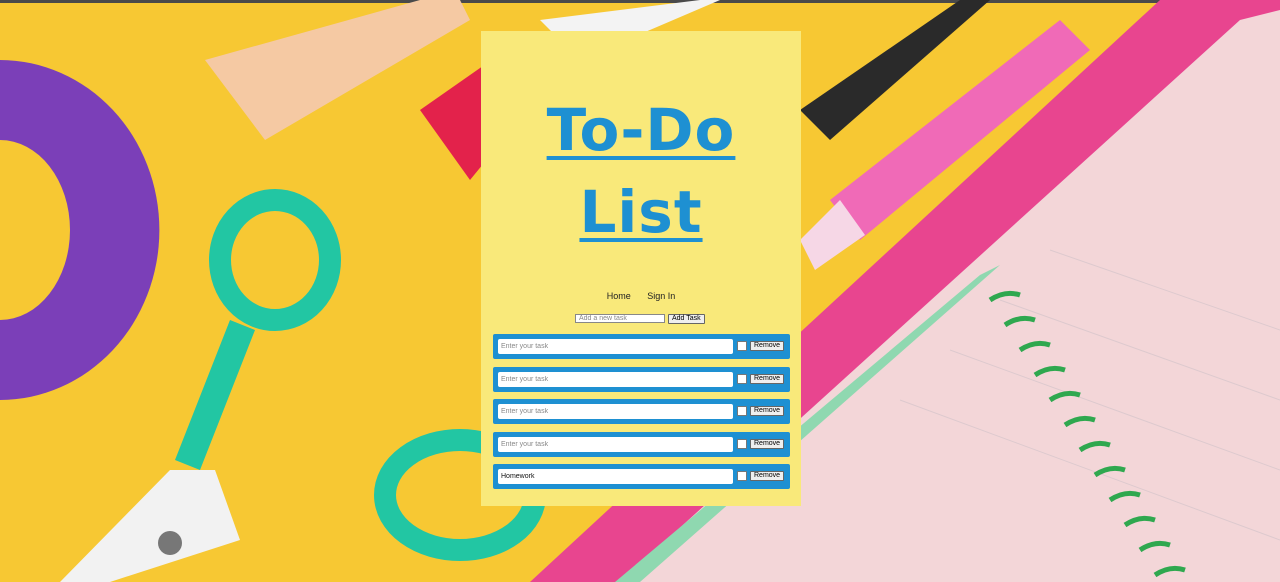 The width and height of the screenshot is (1280, 582). Describe the element at coordinates (150, 526) in the screenshot. I see `scissors-blade-decor` at that location.